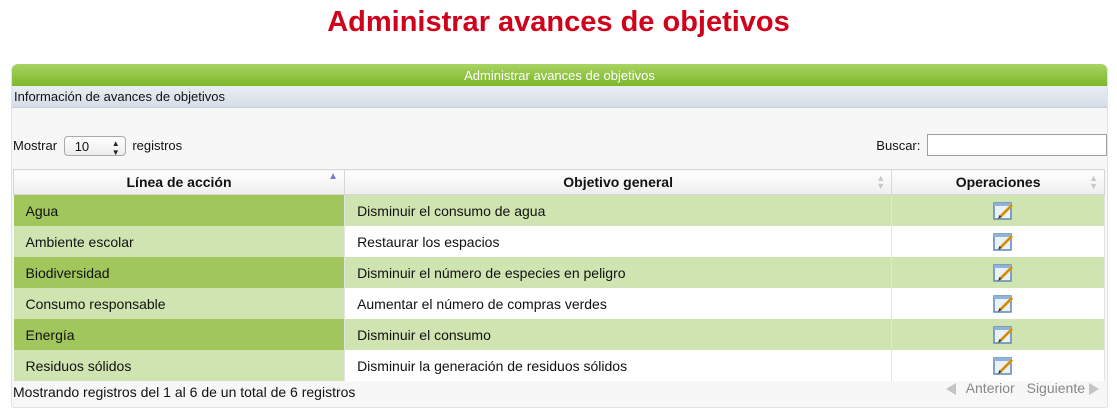 The image size is (1117, 419). Describe the element at coordinates (1018, 388) in the screenshot. I see `pagination: Anterior Siguiente` at that location.